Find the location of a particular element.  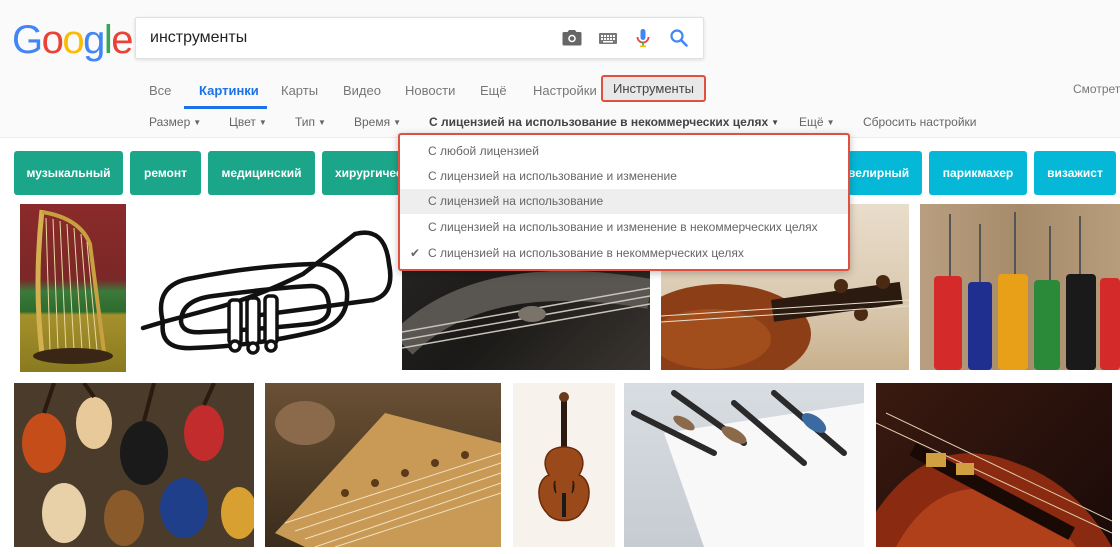

image-trumpet is located at coordinates (264, 288).